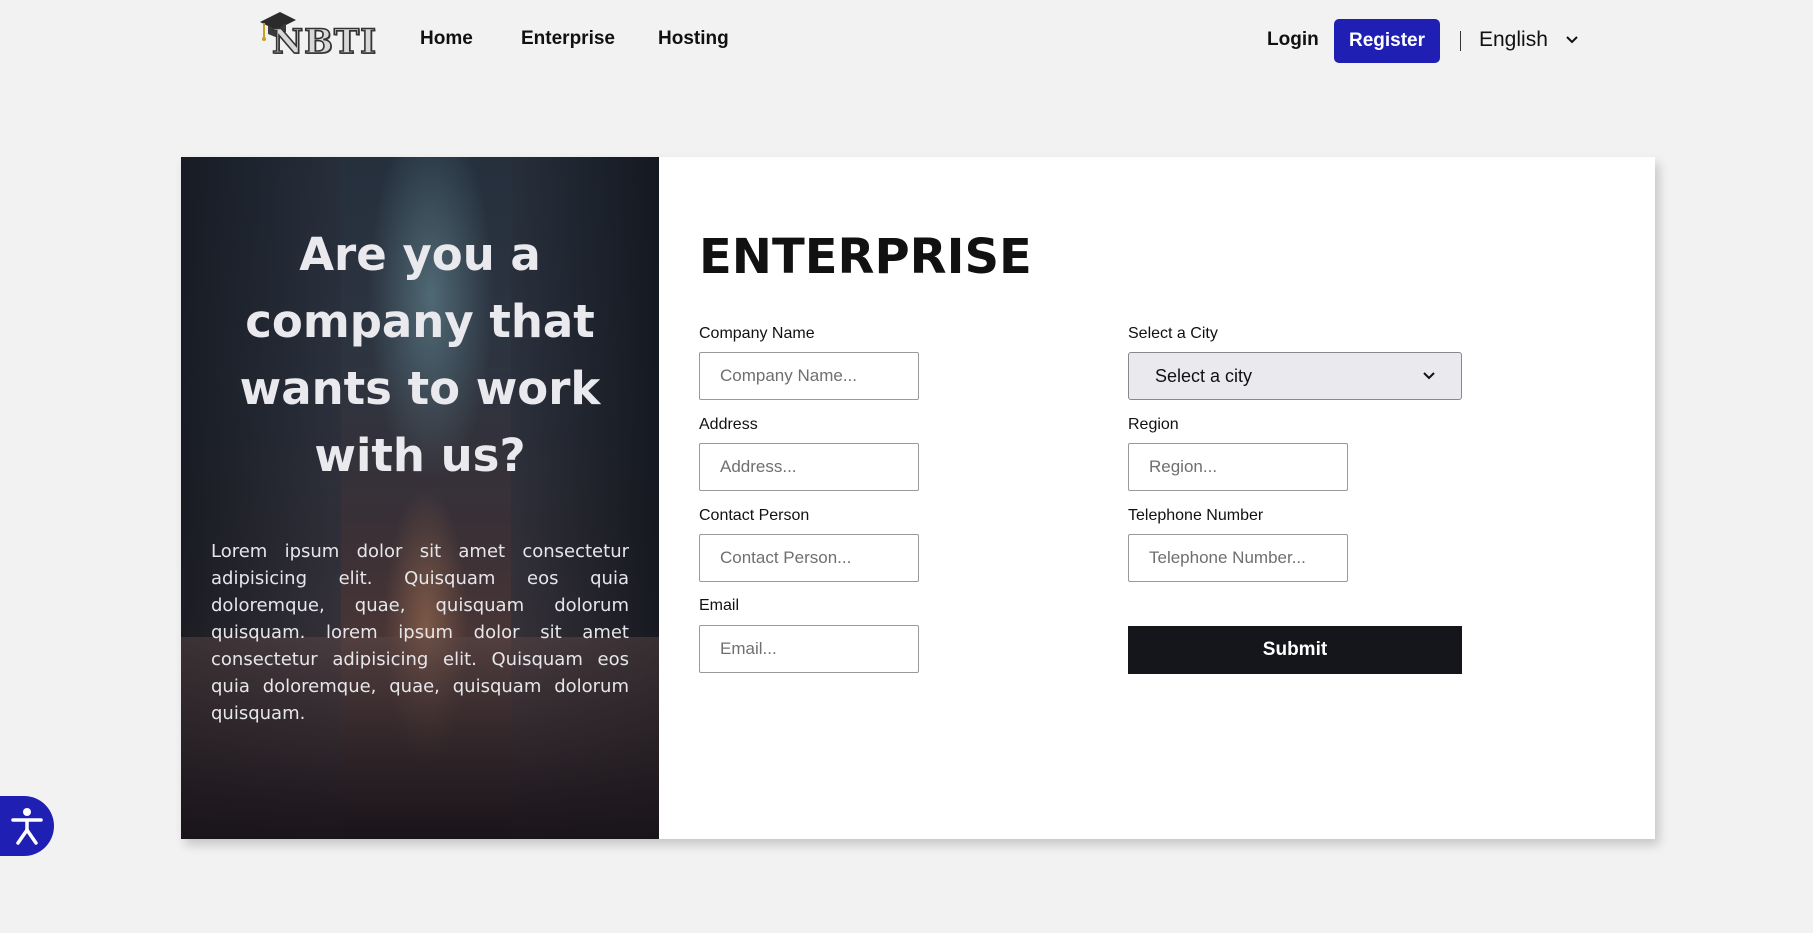 Image resolution: width=1813 pixels, height=933 pixels. I want to click on city-select-value: Select a city, so click(1204, 375).